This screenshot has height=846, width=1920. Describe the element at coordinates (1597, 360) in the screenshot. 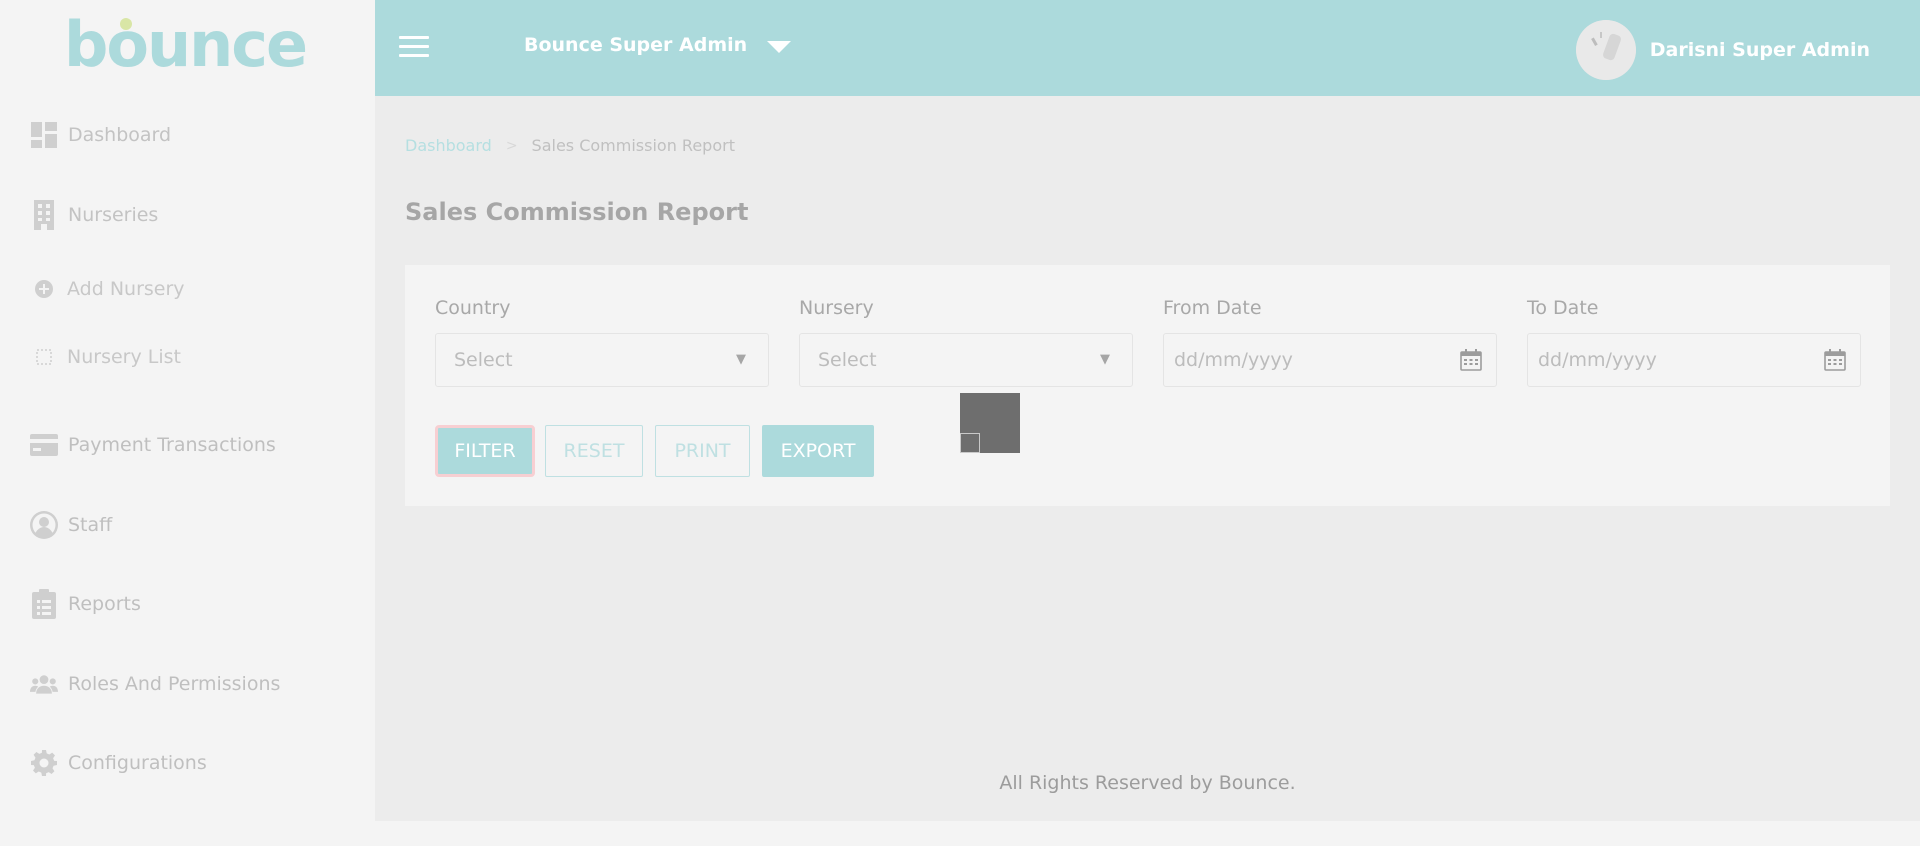

I see `to-date-placeholder: dd/mm/yyyy` at that location.